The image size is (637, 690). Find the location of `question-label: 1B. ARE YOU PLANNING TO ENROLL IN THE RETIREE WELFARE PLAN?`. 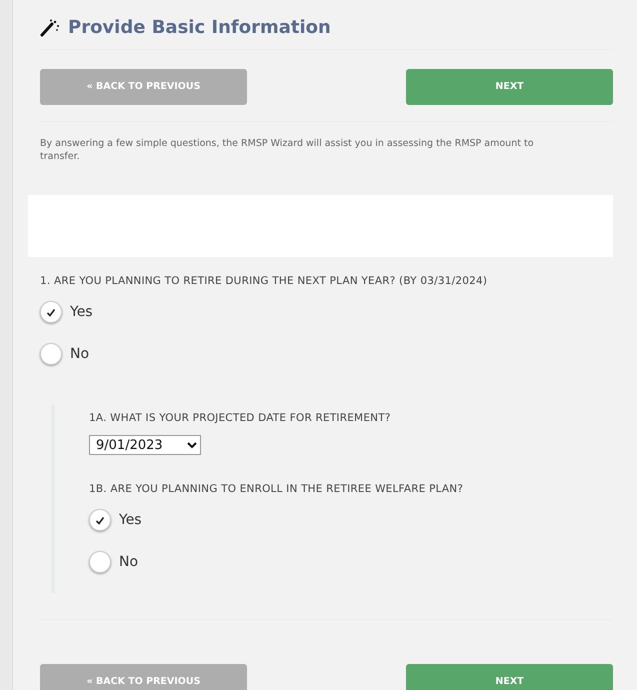

question-label: 1B. ARE YOU PLANNING TO ENROLL IN THE RETIREE WELFARE PLAN? is located at coordinates (276, 489).